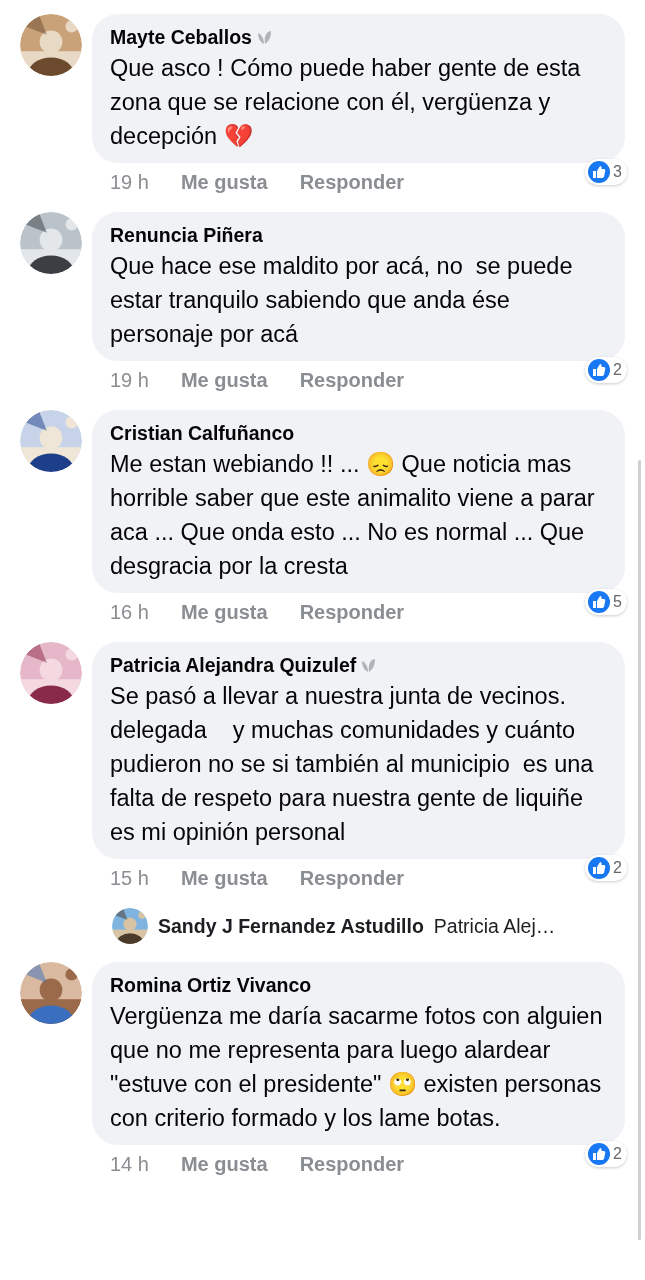 Image resolution: width=645 pixels, height=1280 pixels. What do you see at coordinates (353, 515) in the screenshot?
I see `comment-text: Me estan webiando !! ... 😞 Que noticia mas horrible saber que este animalito viene a parar aca ... Que onda esto ... No es normal ... Que desgracia por la cresta` at bounding box center [353, 515].